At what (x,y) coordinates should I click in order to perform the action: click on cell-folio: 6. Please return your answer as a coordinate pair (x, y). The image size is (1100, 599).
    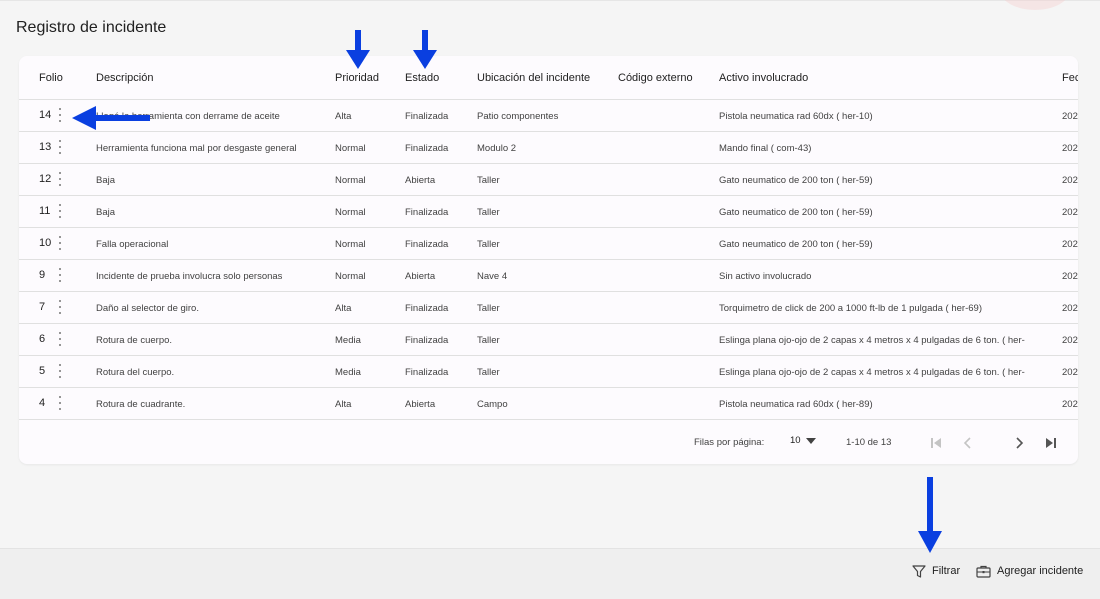
    Looking at the image, I should click on (42, 339).